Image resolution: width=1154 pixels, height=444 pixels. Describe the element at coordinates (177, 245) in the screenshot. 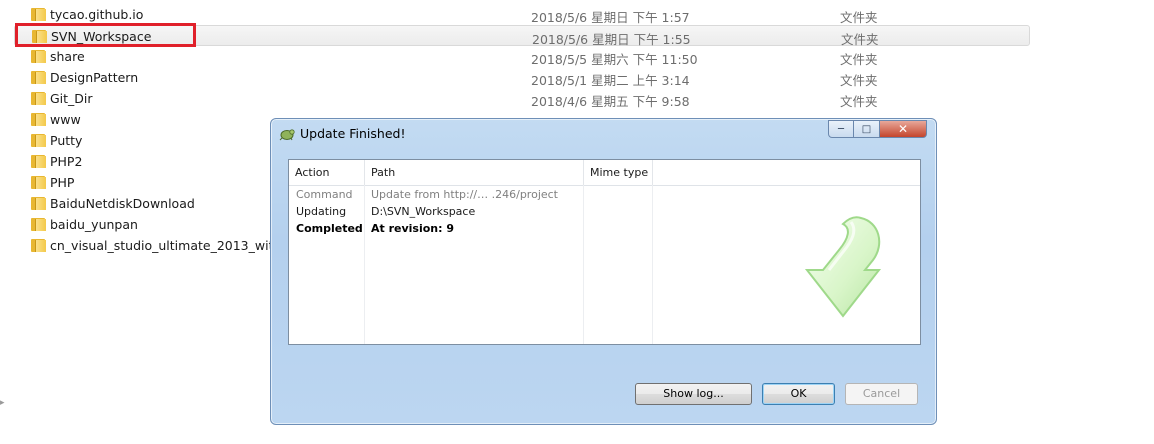

I see `folder-name: cn_visual_studio_ultimate_2013_with_up` at that location.